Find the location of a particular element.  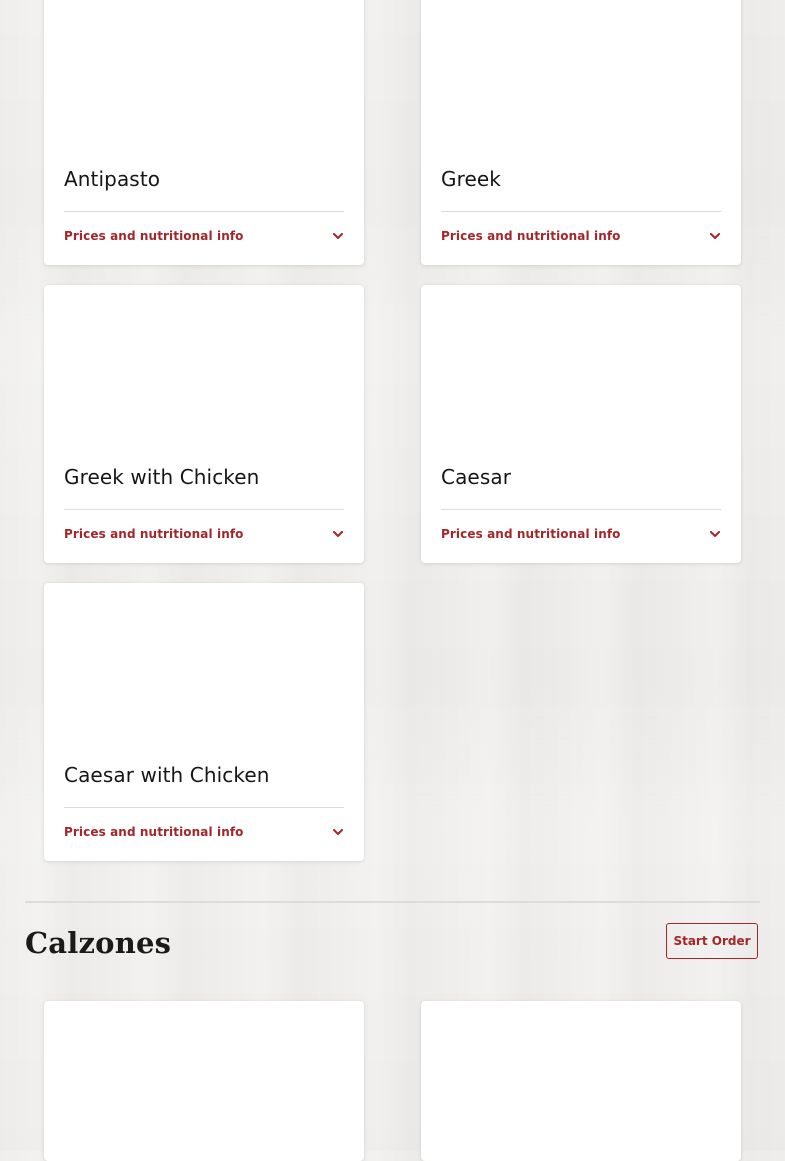

start-order-button: Start Order is located at coordinates (712, 941).